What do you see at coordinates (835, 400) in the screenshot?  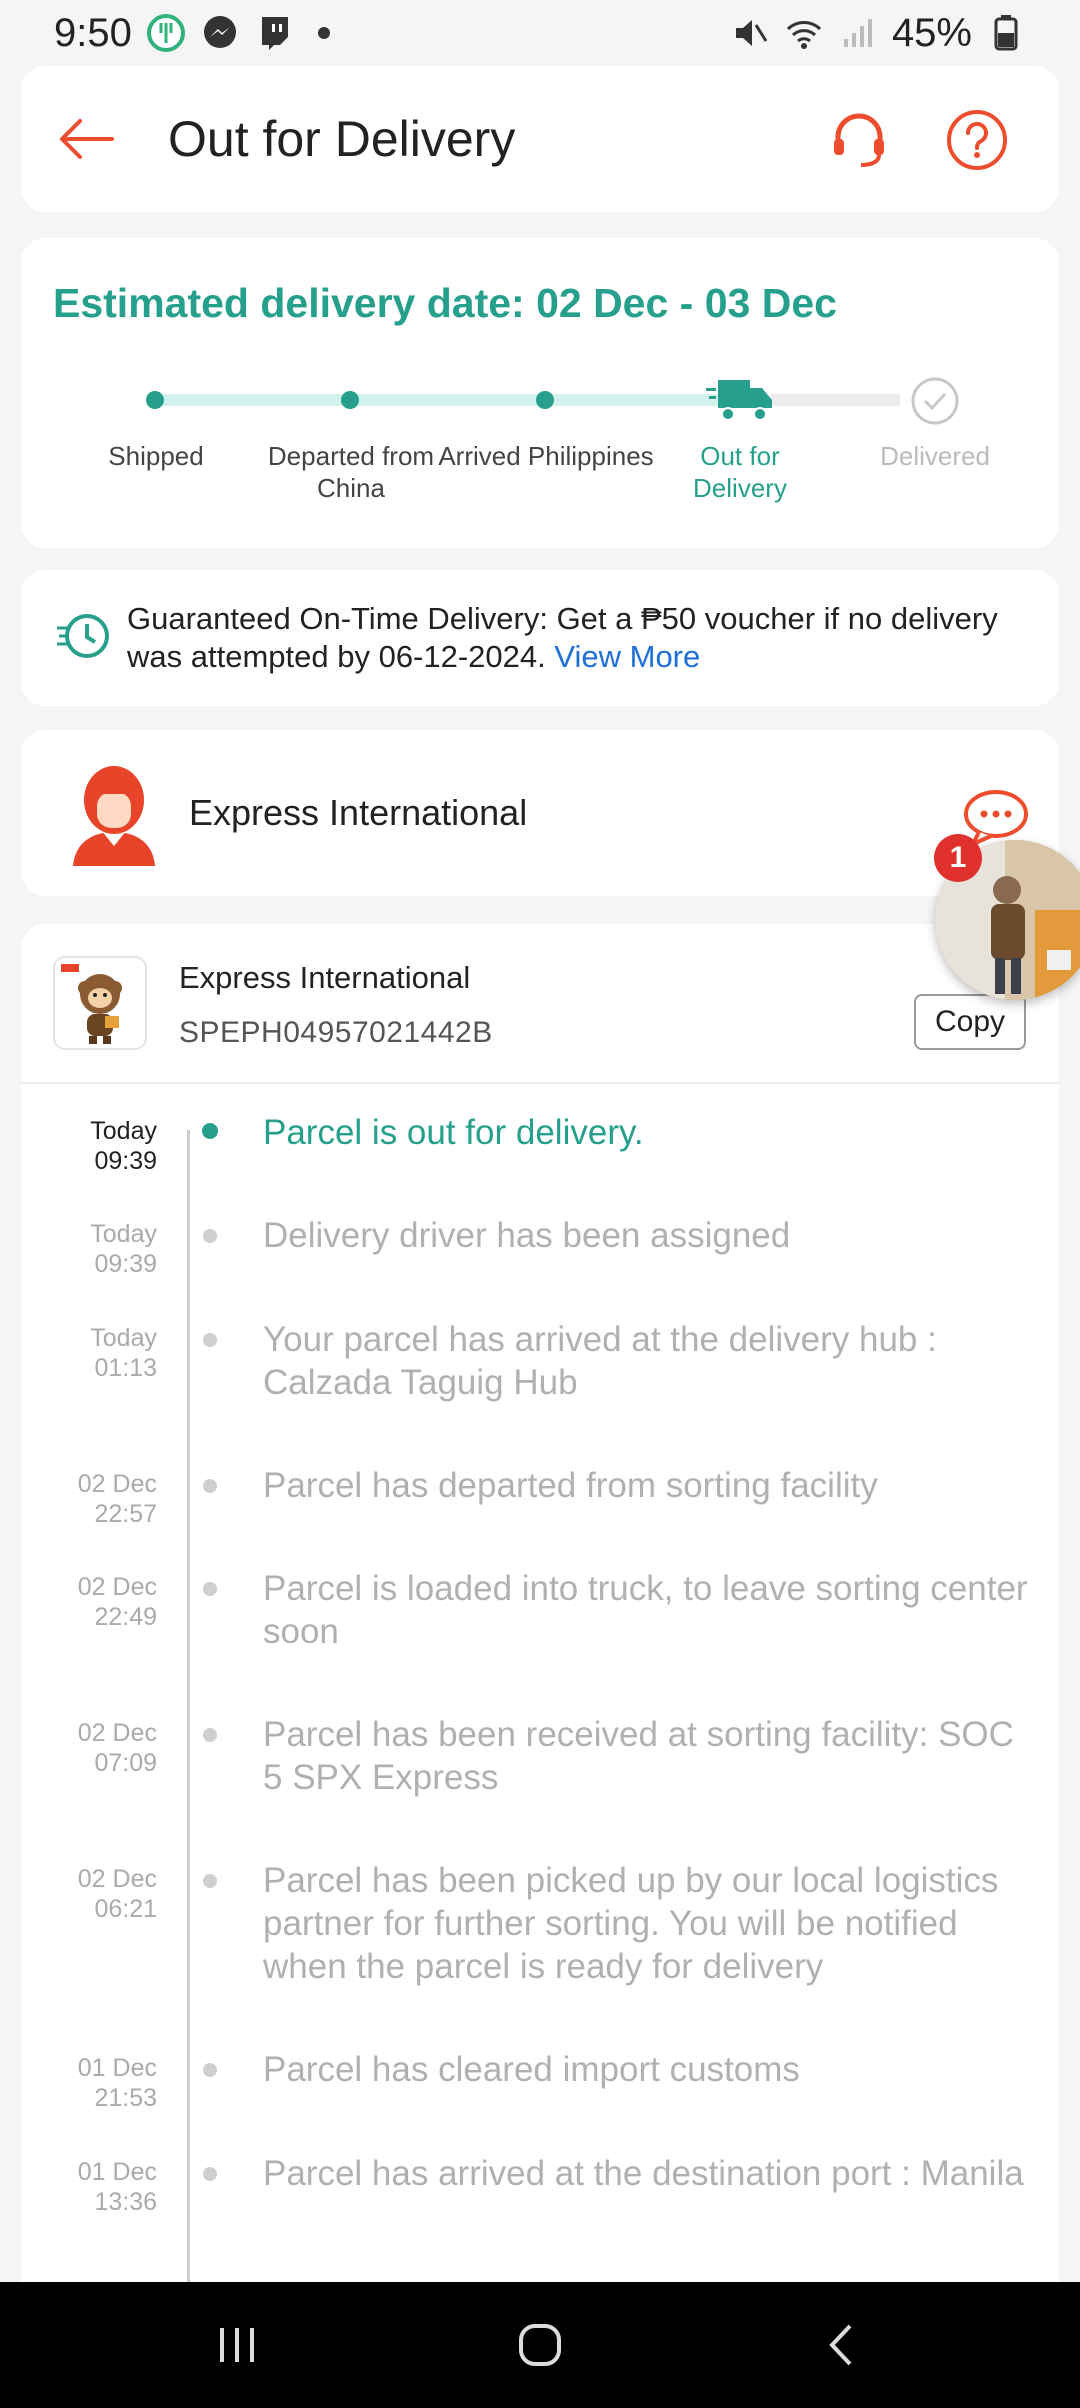 I see `progress-segment-pending` at bounding box center [835, 400].